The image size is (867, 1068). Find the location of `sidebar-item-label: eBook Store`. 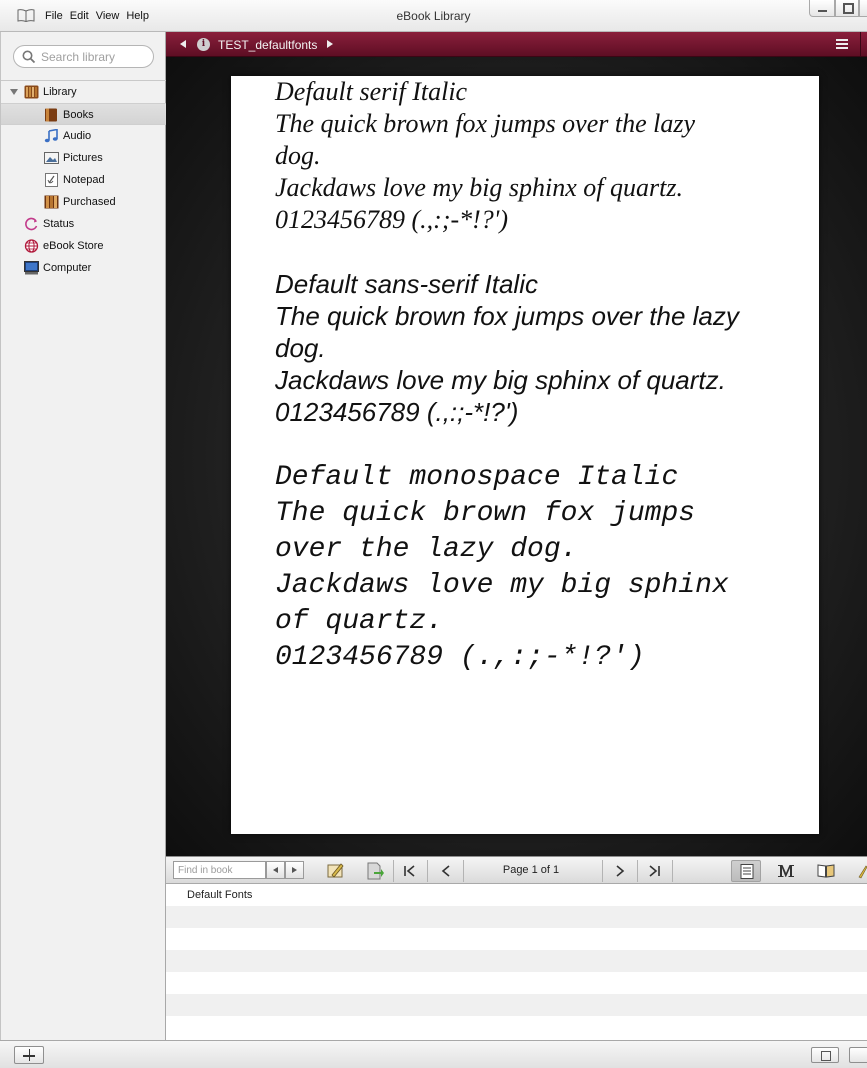

sidebar-item-label: eBook Store is located at coordinates (73, 246).